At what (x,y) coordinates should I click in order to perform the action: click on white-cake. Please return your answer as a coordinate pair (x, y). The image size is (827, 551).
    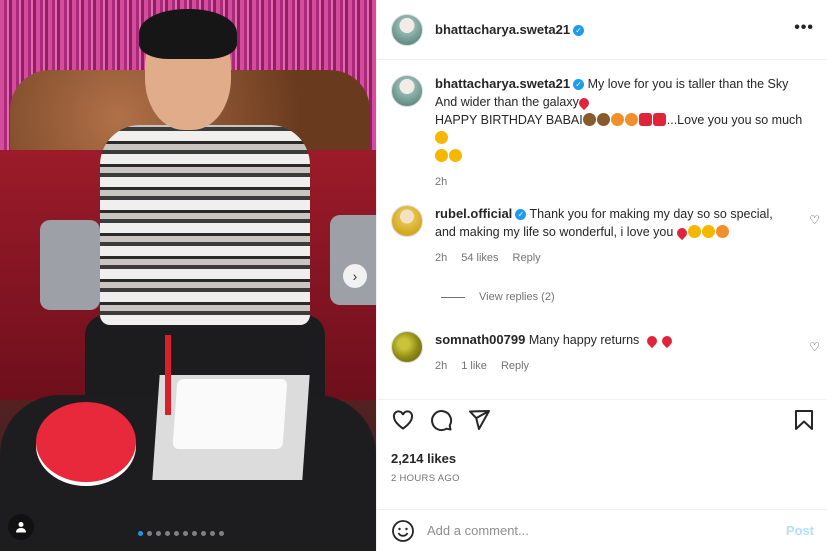
    Looking at the image, I should click on (231, 427).